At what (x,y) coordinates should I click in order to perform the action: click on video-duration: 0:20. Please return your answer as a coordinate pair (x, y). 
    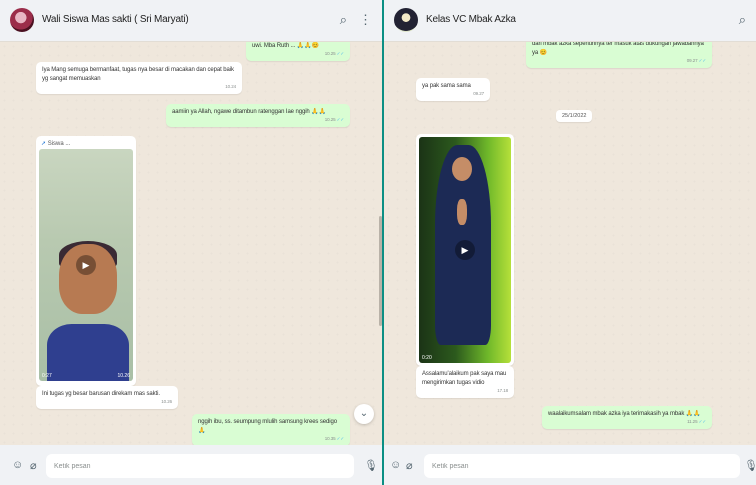
    Looking at the image, I should click on (427, 358).